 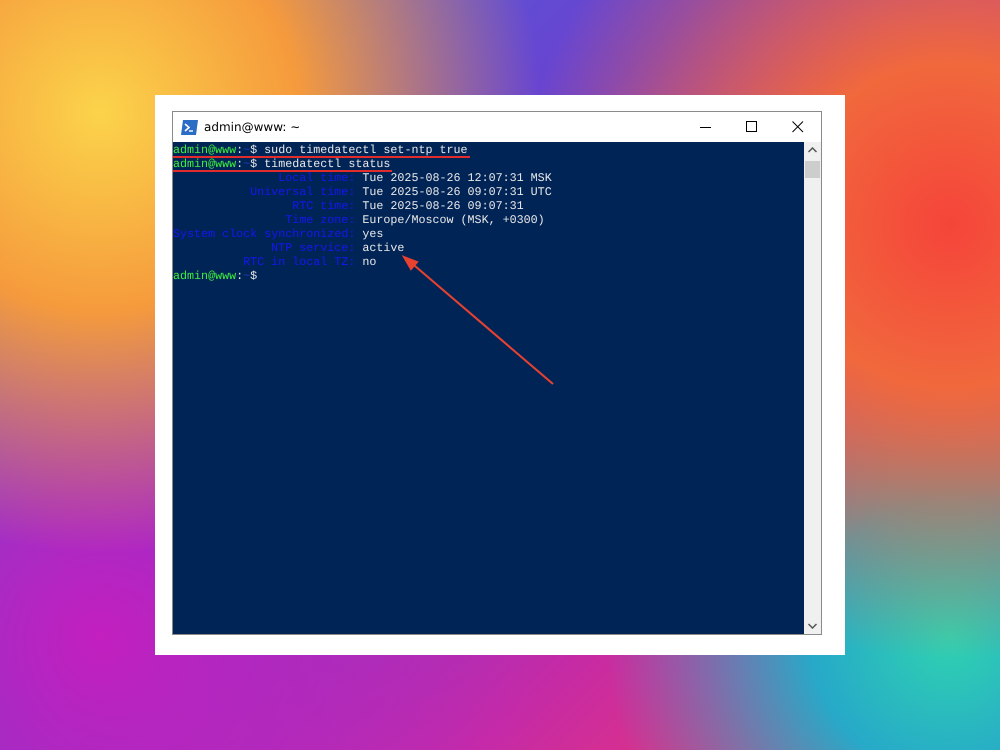 I want to click on scroll-down-icon, so click(x=812, y=626).